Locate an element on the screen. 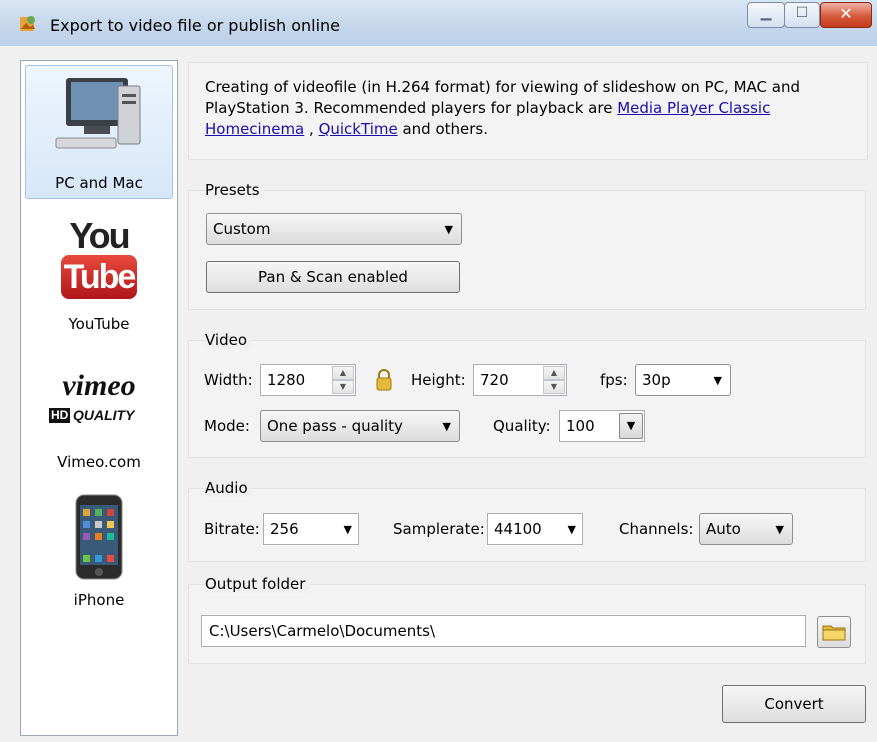 The image size is (877, 742). width-value: 1280 is located at coordinates (286, 380).